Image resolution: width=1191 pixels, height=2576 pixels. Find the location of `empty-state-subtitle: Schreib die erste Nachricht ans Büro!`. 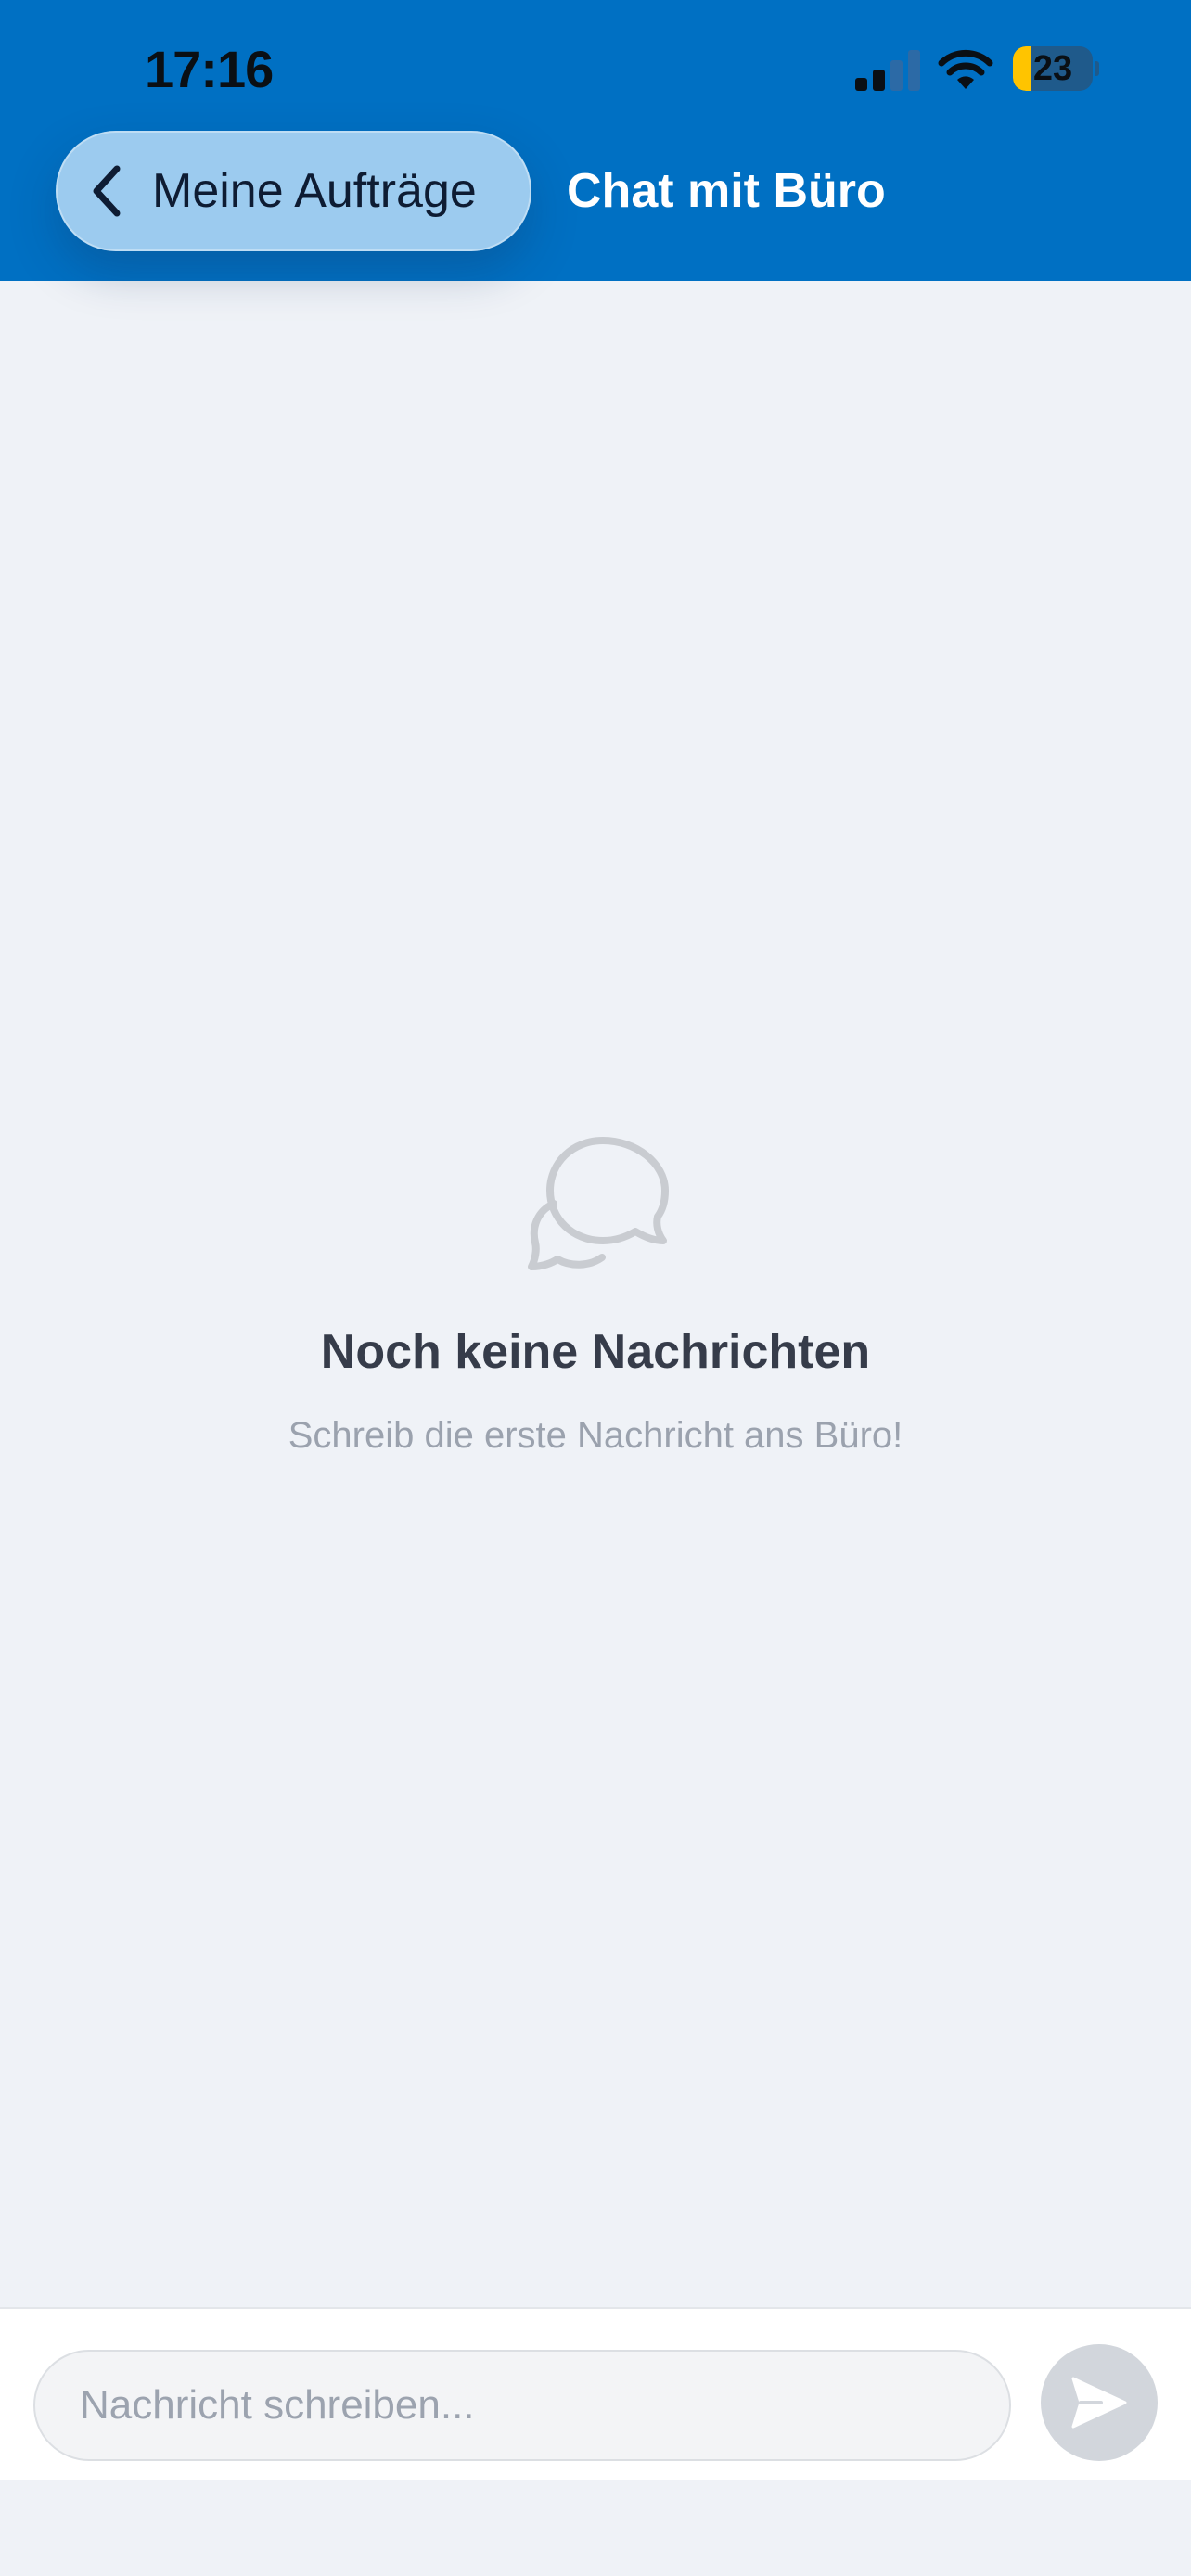

empty-state-subtitle: Schreib die erste Nachricht ans Büro! is located at coordinates (595, 1435).